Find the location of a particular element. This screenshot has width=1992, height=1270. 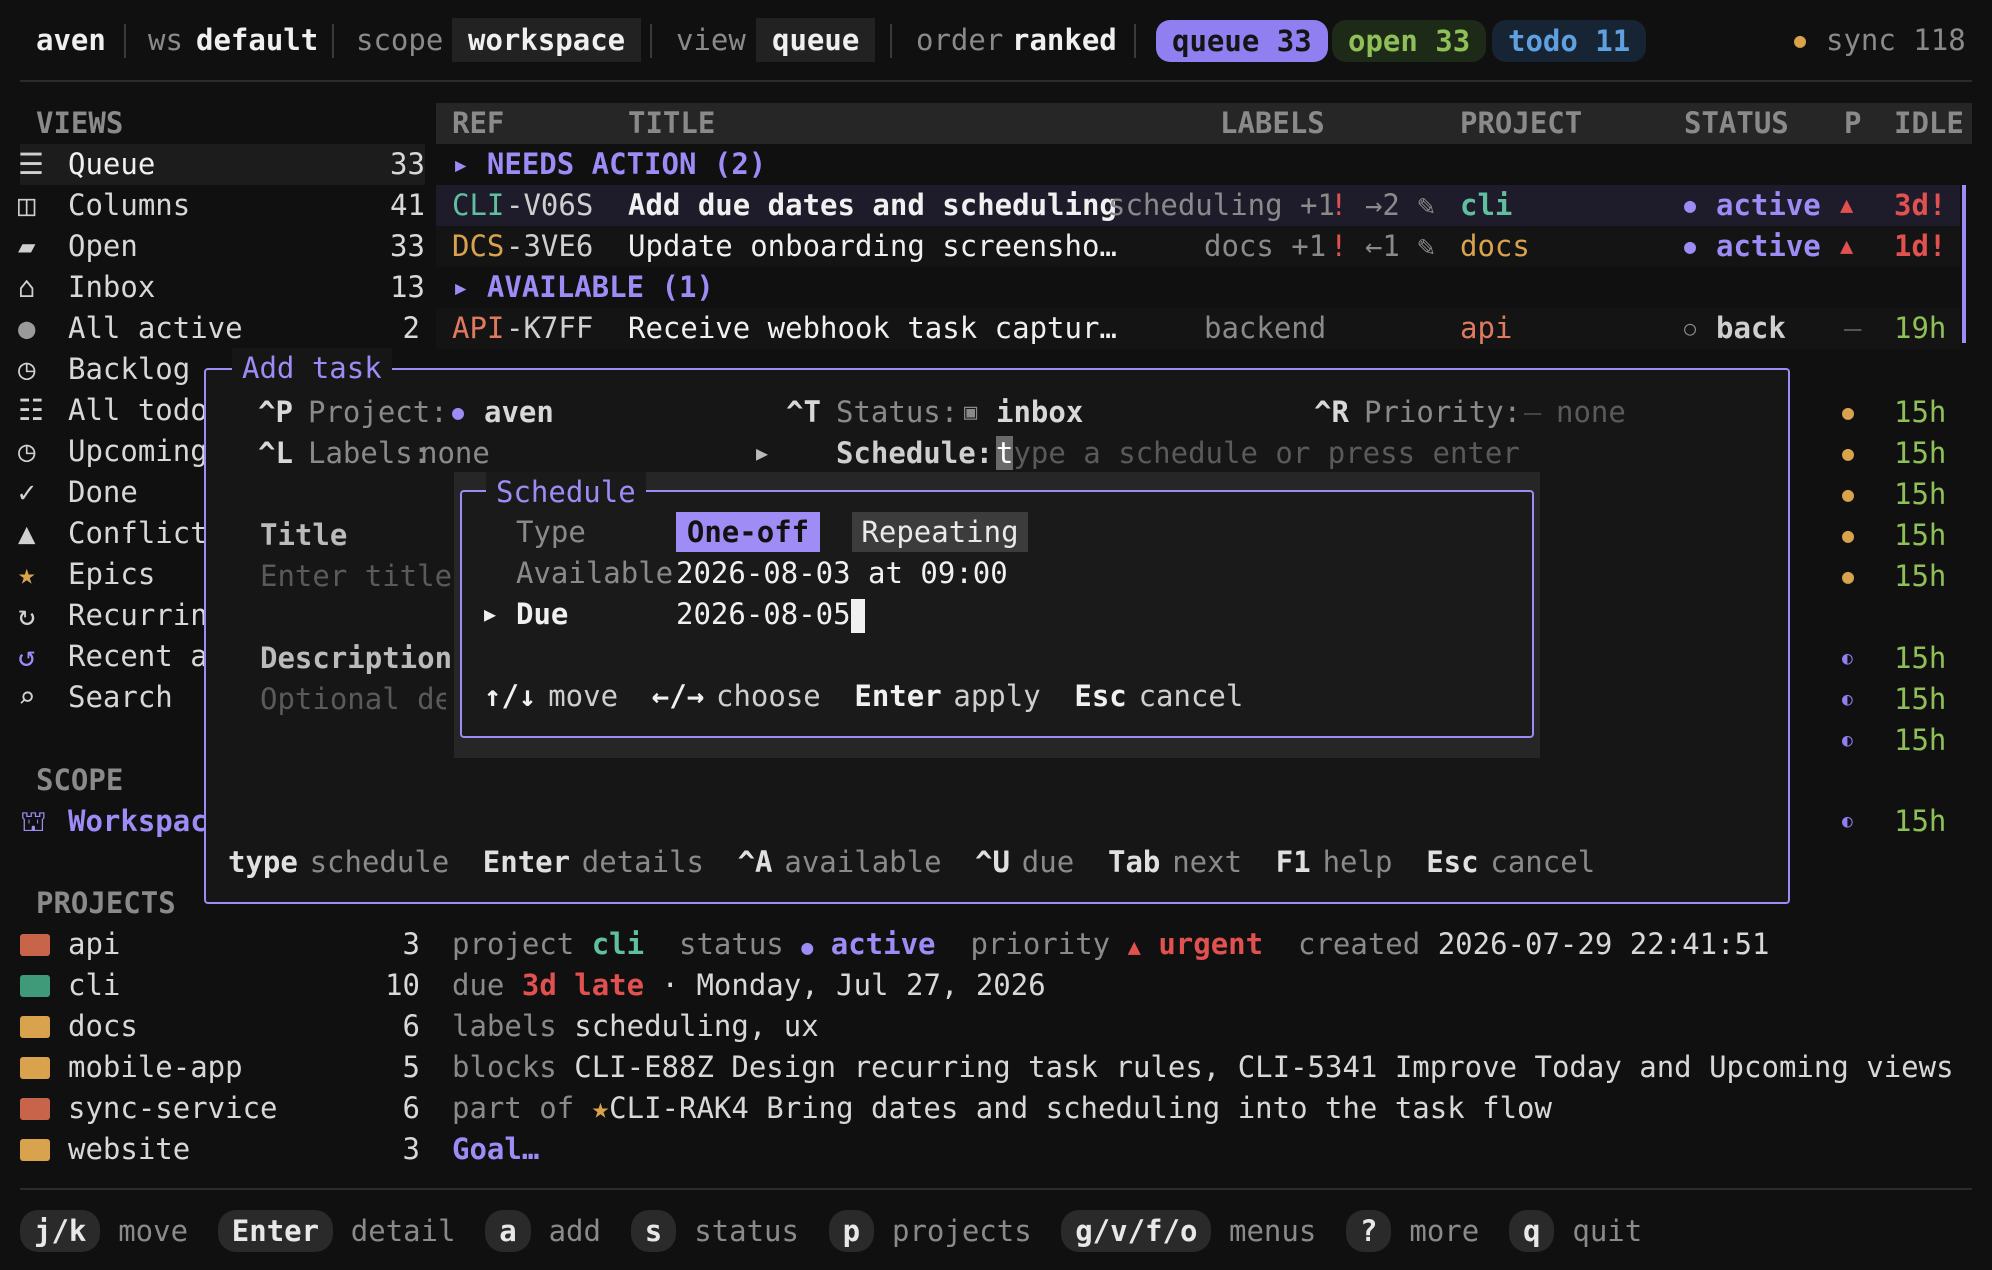

hint-desc: move is located at coordinates (583, 696).